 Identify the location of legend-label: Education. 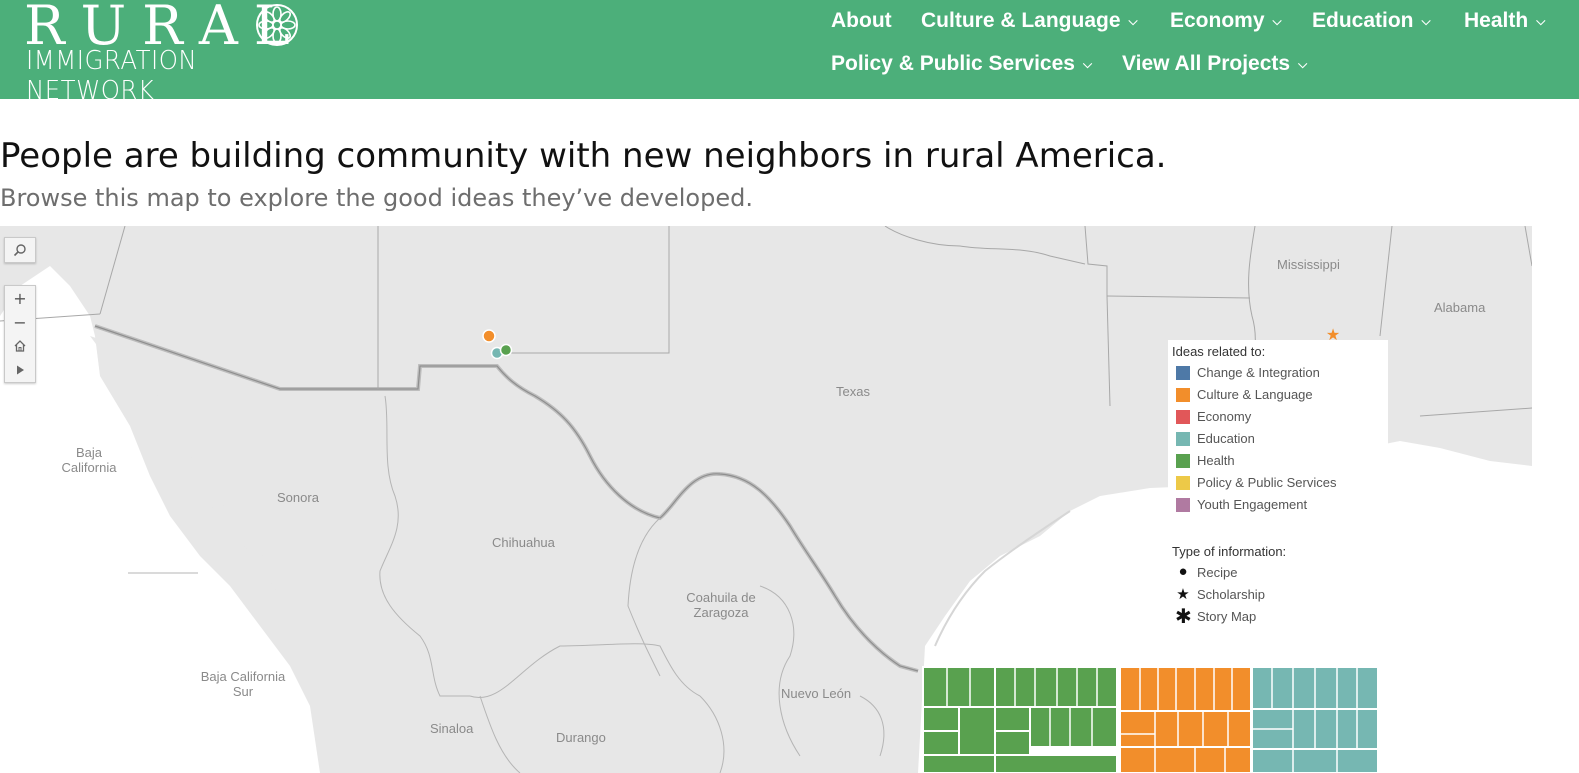
(1226, 438).